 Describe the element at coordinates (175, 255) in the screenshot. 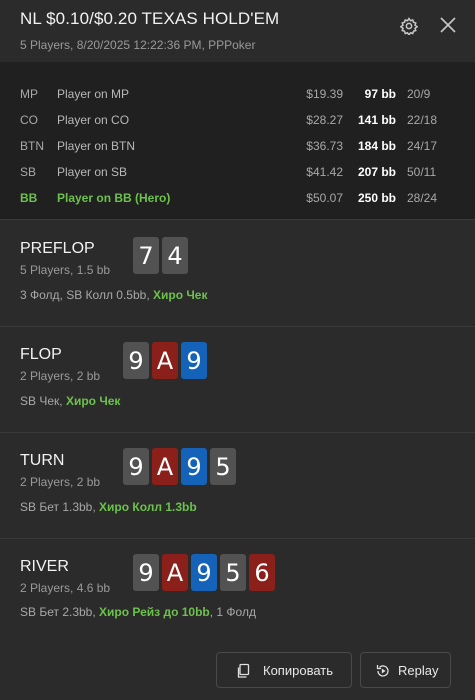

I see `card-4-spade: 4` at that location.